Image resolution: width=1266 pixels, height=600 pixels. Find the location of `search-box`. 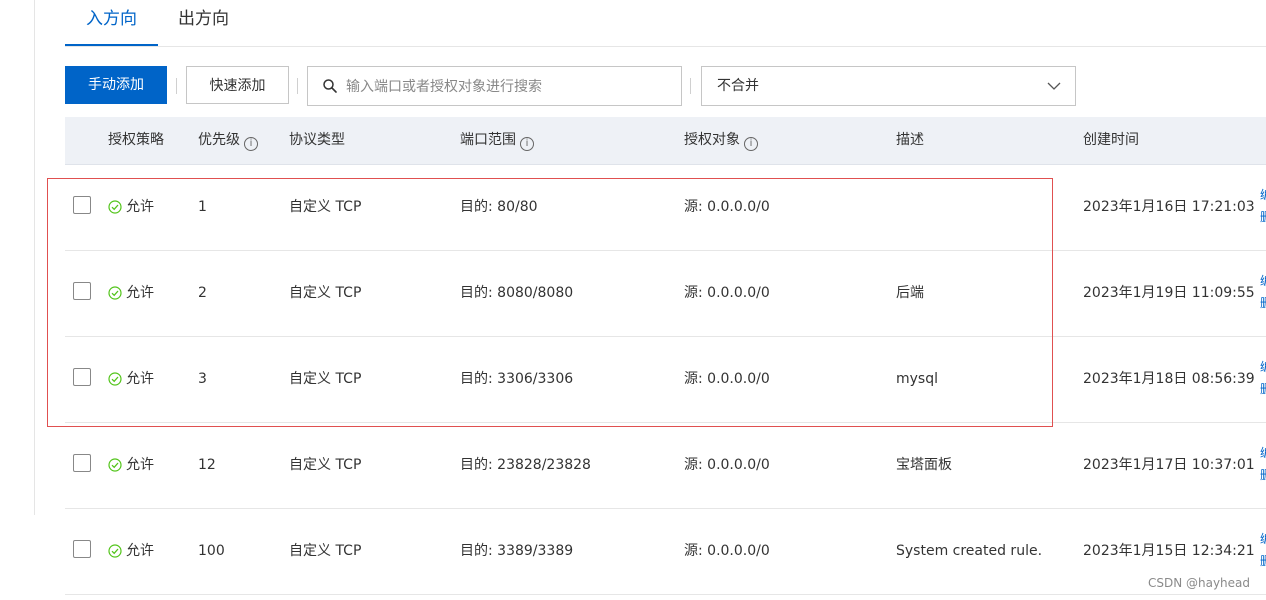

search-box is located at coordinates (494, 86).